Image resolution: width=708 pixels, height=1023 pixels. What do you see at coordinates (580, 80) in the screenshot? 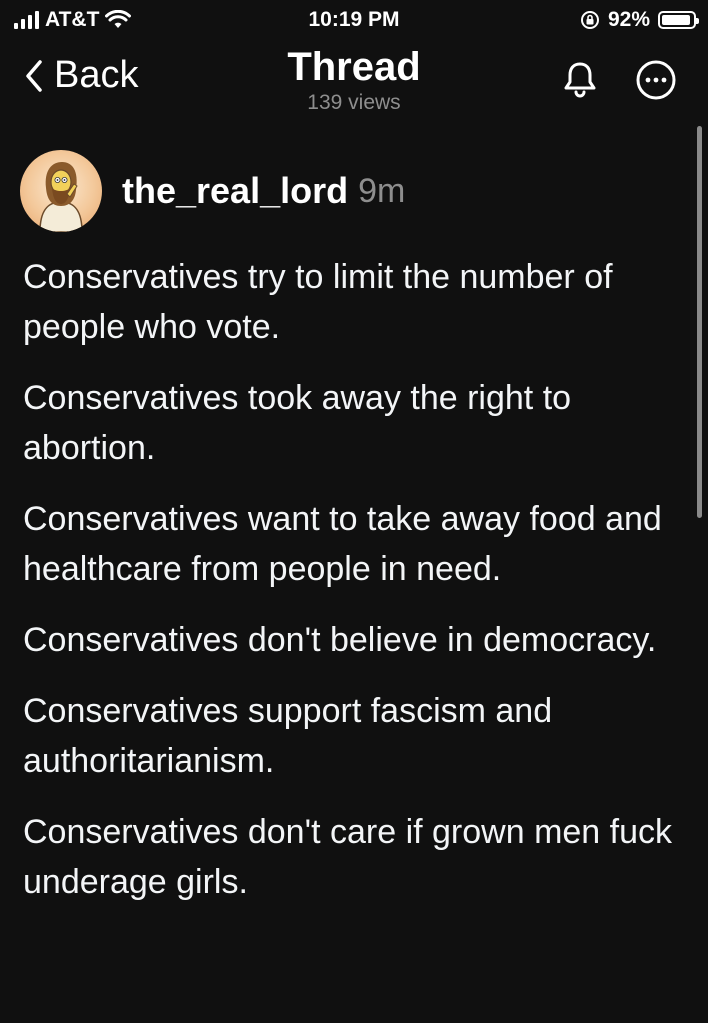
I see `bell-icon` at bounding box center [580, 80].